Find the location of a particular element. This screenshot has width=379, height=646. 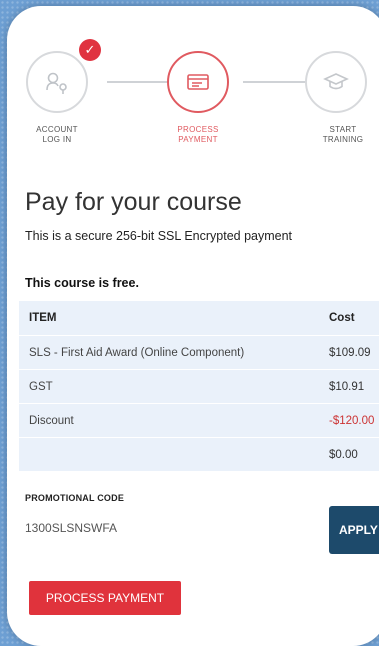

step-label-process-payment: PROCESS PAYMENT is located at coordinates (198, 134).